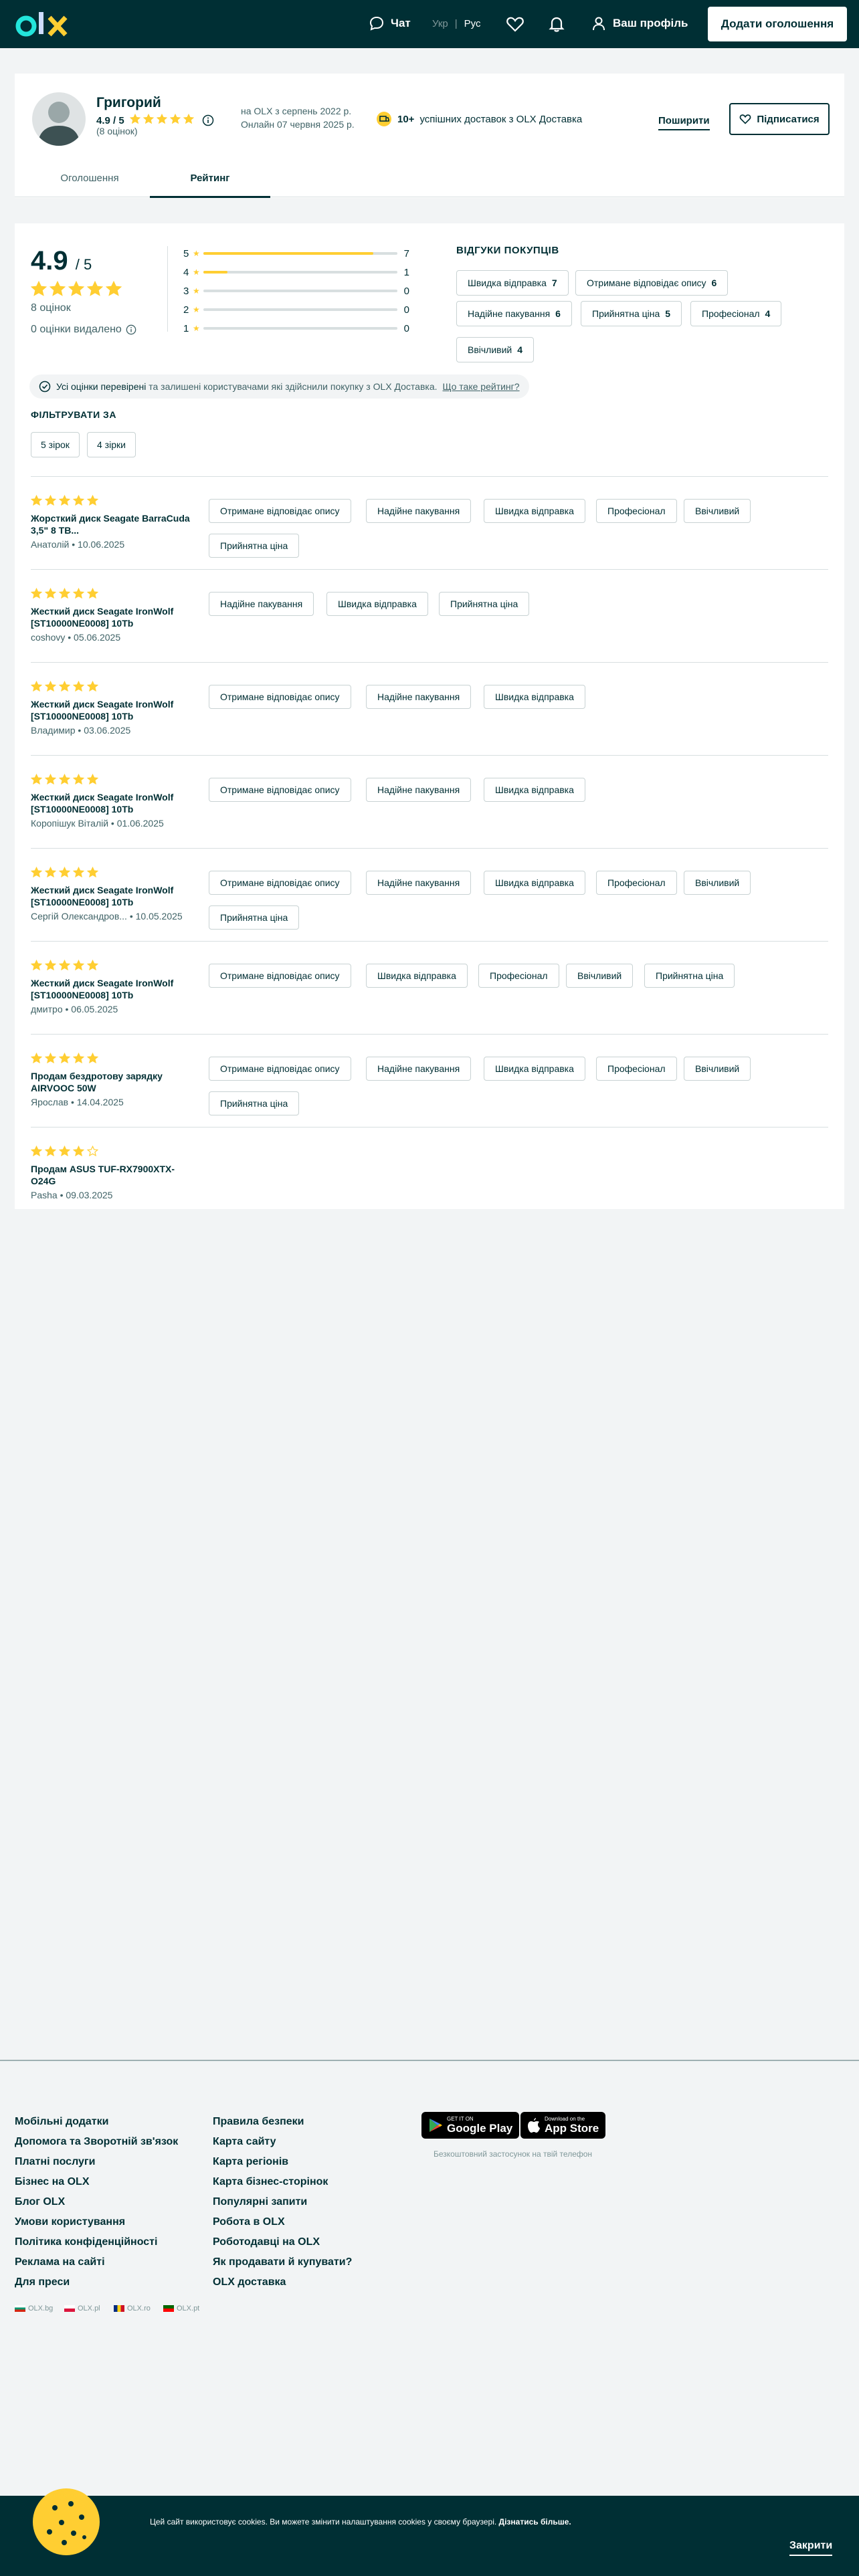  I want to click on footer-link: Для преси, so click(42, 2282).